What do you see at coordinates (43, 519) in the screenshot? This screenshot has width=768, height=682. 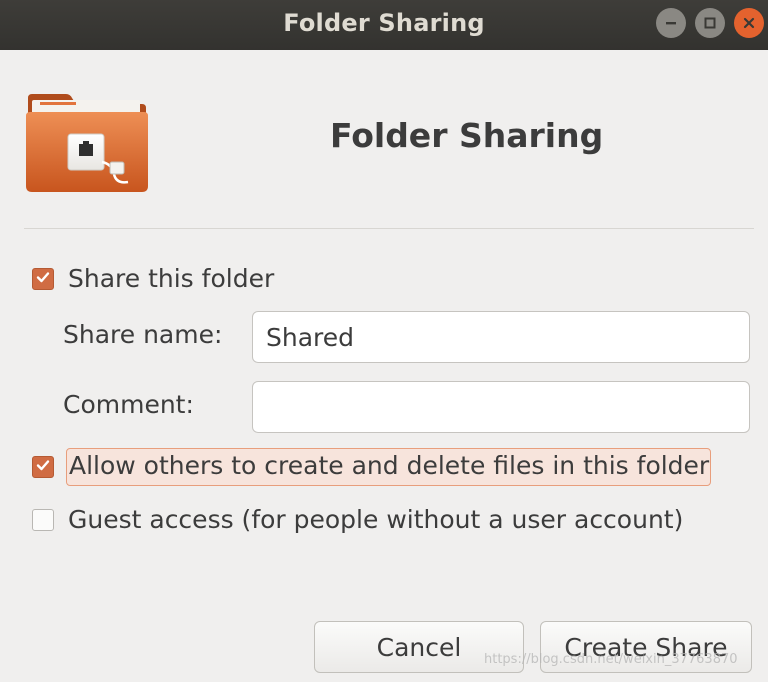 I see `guest-access-checkbox` at bounding box center [43, 519].